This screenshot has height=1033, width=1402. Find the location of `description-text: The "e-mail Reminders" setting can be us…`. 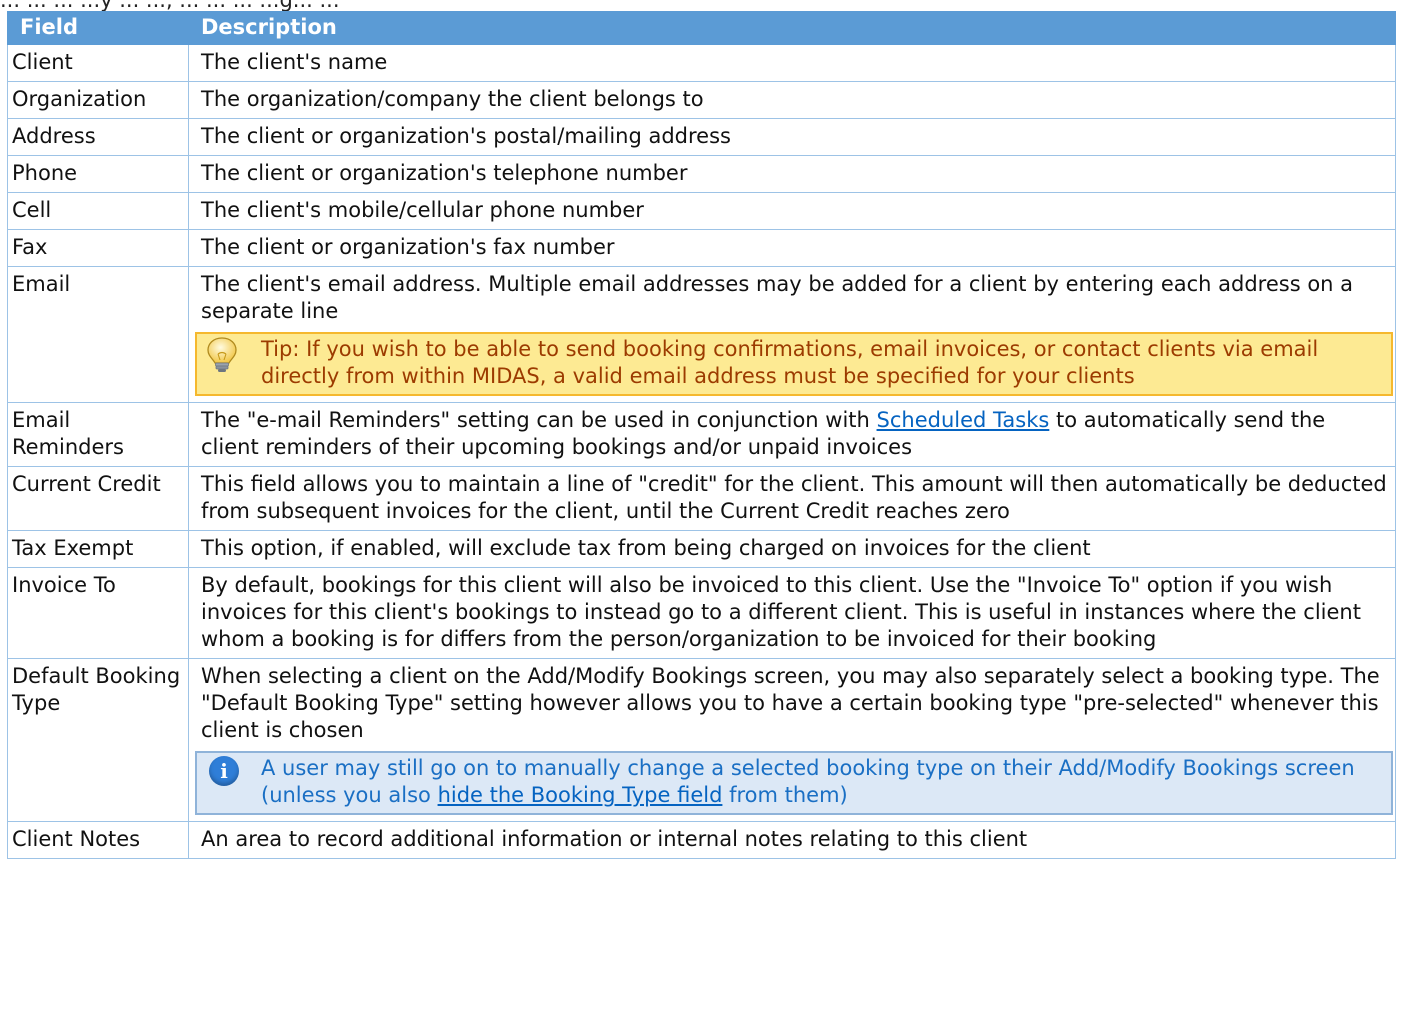

description-text: The "e-mail Reminders" setting can be us… is located at coordinates (539, 420).